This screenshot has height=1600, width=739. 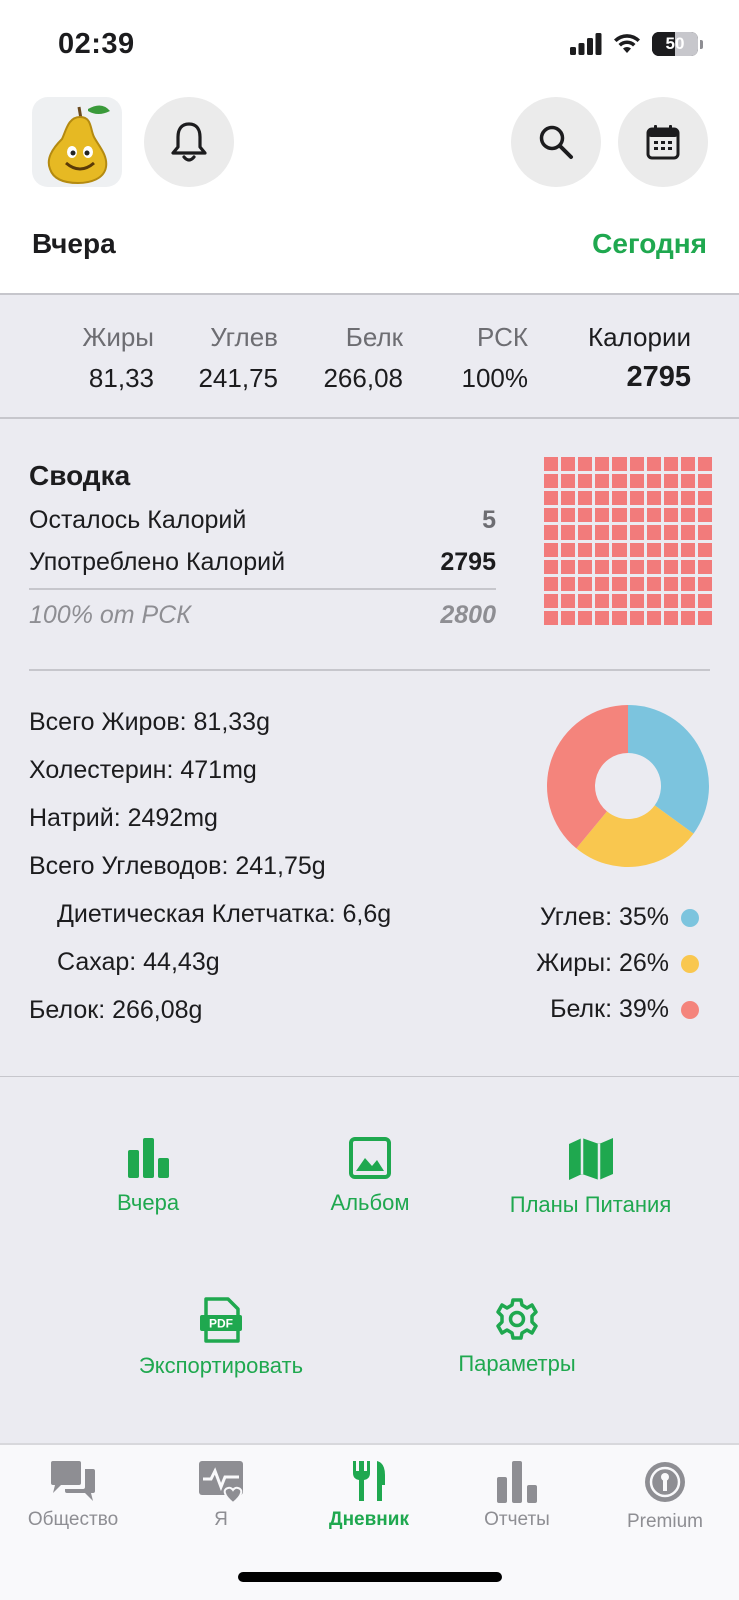 I want to click on tile-label: Планы Питания, so click(x=590, y=1204).